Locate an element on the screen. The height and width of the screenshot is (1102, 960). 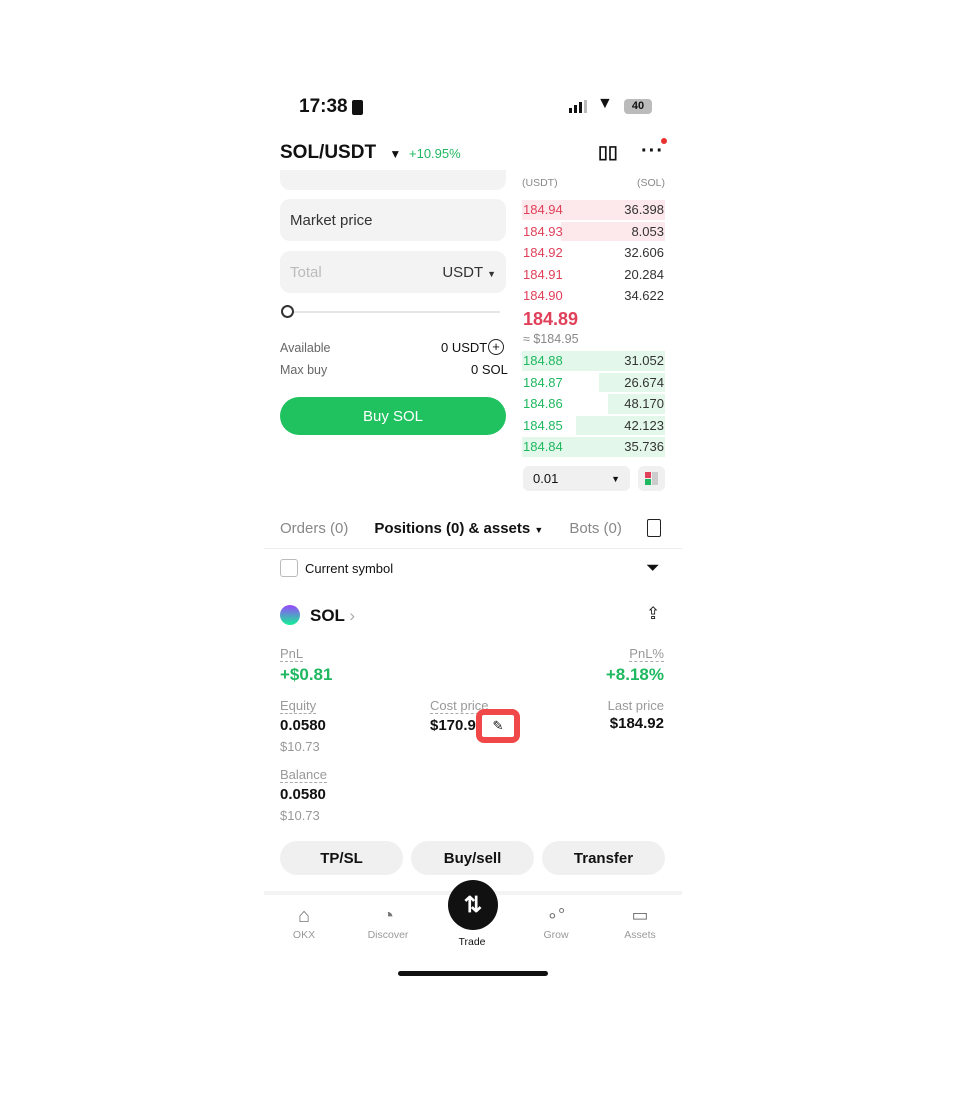
tab-bots: Bots (0) is located at coordinates (595, 528).